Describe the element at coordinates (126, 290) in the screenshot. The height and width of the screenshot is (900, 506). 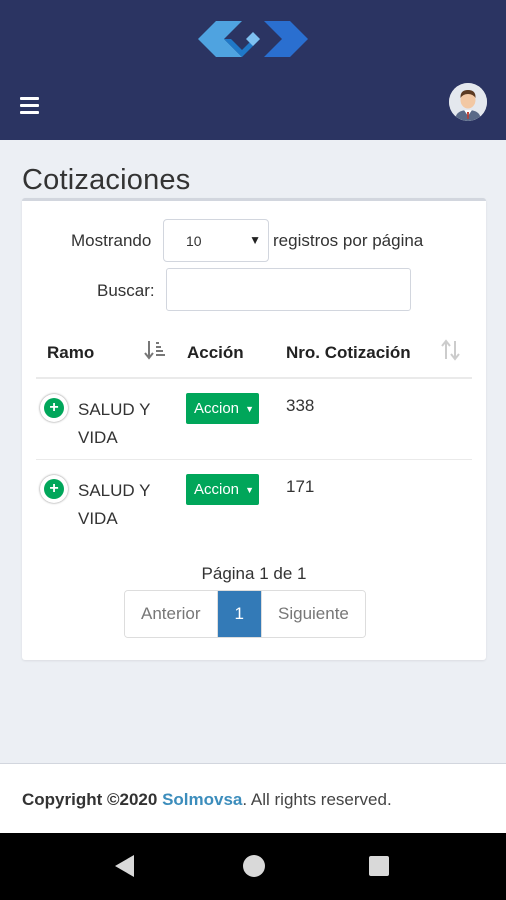
I see `search-label: Buscar:` at that location.